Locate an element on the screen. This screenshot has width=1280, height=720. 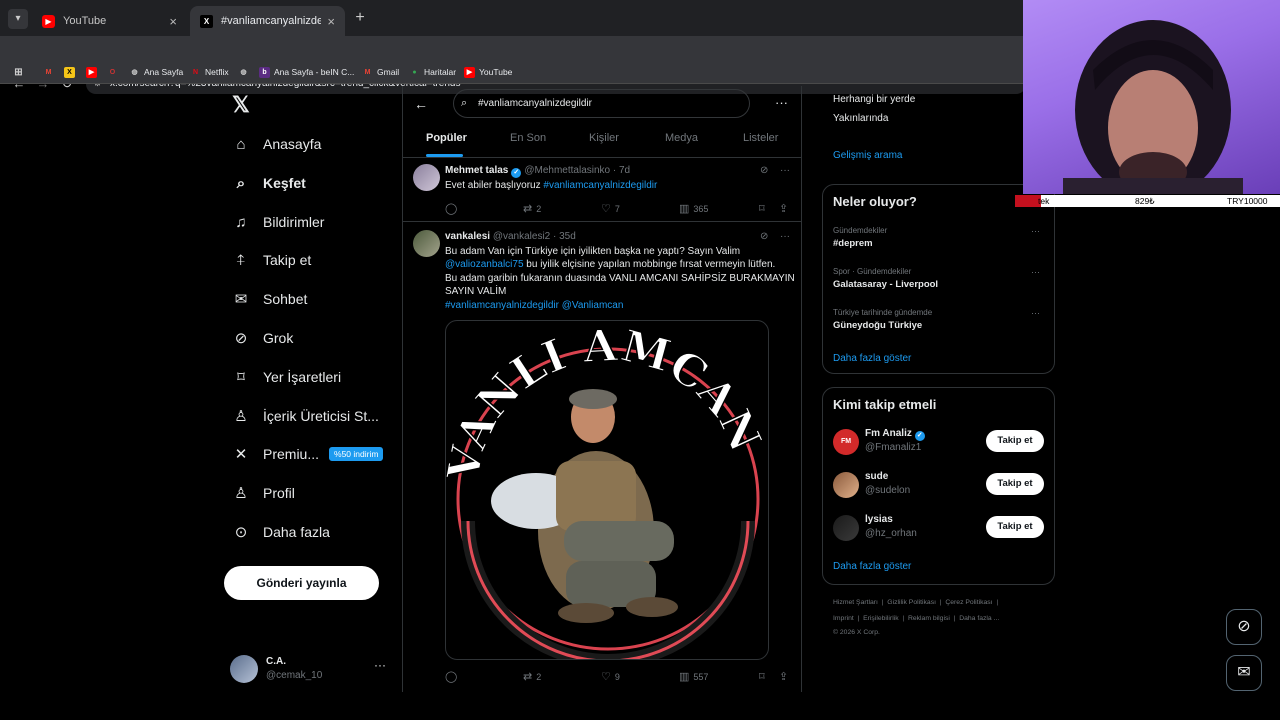
sidebar-item-home: ⌂ Anasayfa is located at coordinates (275, 144).